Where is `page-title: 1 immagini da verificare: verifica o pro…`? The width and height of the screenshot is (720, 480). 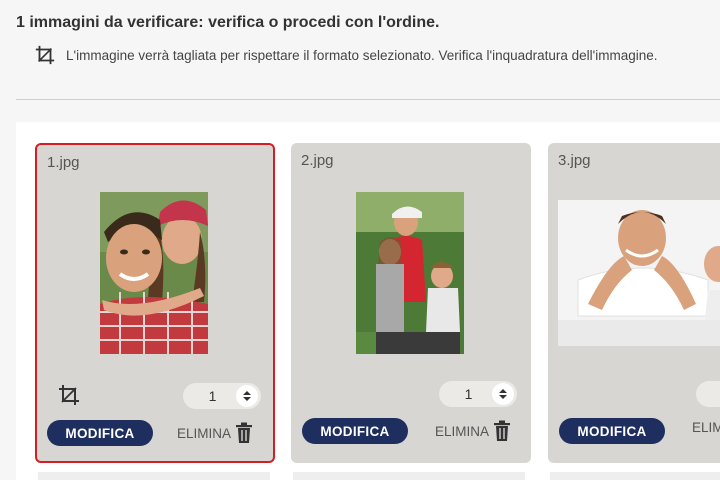
page-title: 1 immagini da verificare: verifica o pro… is located at coordinates (228, 22).